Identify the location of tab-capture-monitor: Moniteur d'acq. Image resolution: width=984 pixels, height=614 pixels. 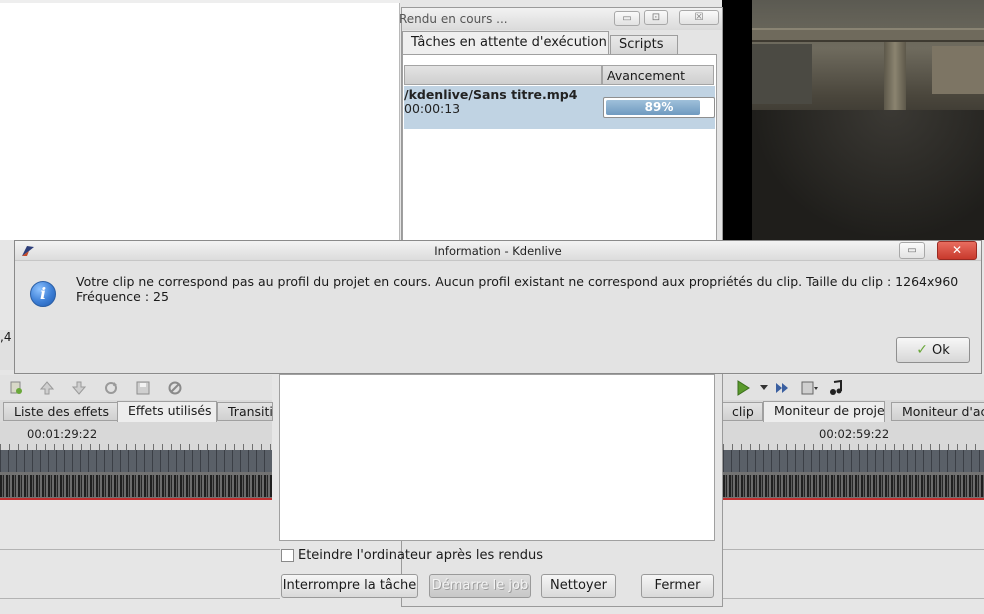
(937, 411).